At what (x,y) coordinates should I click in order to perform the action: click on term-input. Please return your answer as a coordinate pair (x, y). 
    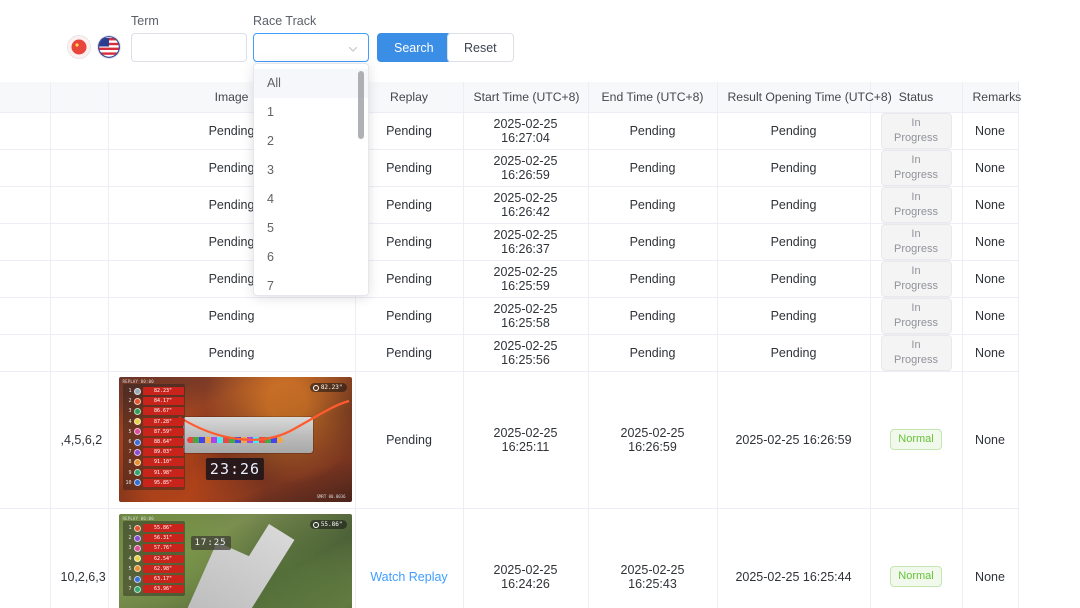
    Looking at the image, I should click on (189, 47).